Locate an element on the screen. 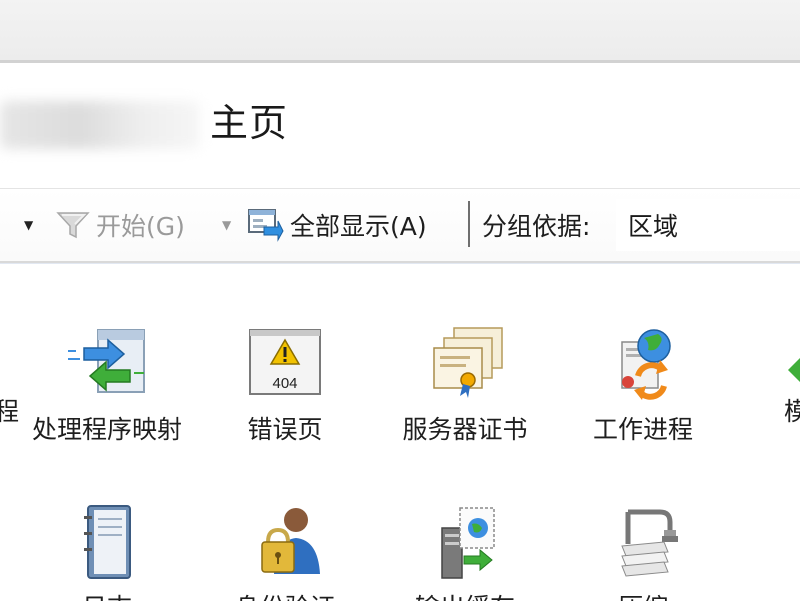 The image size is (800, 601). tile-handler-mappings: 处理程序映射 is located at coordinates (107, 387).